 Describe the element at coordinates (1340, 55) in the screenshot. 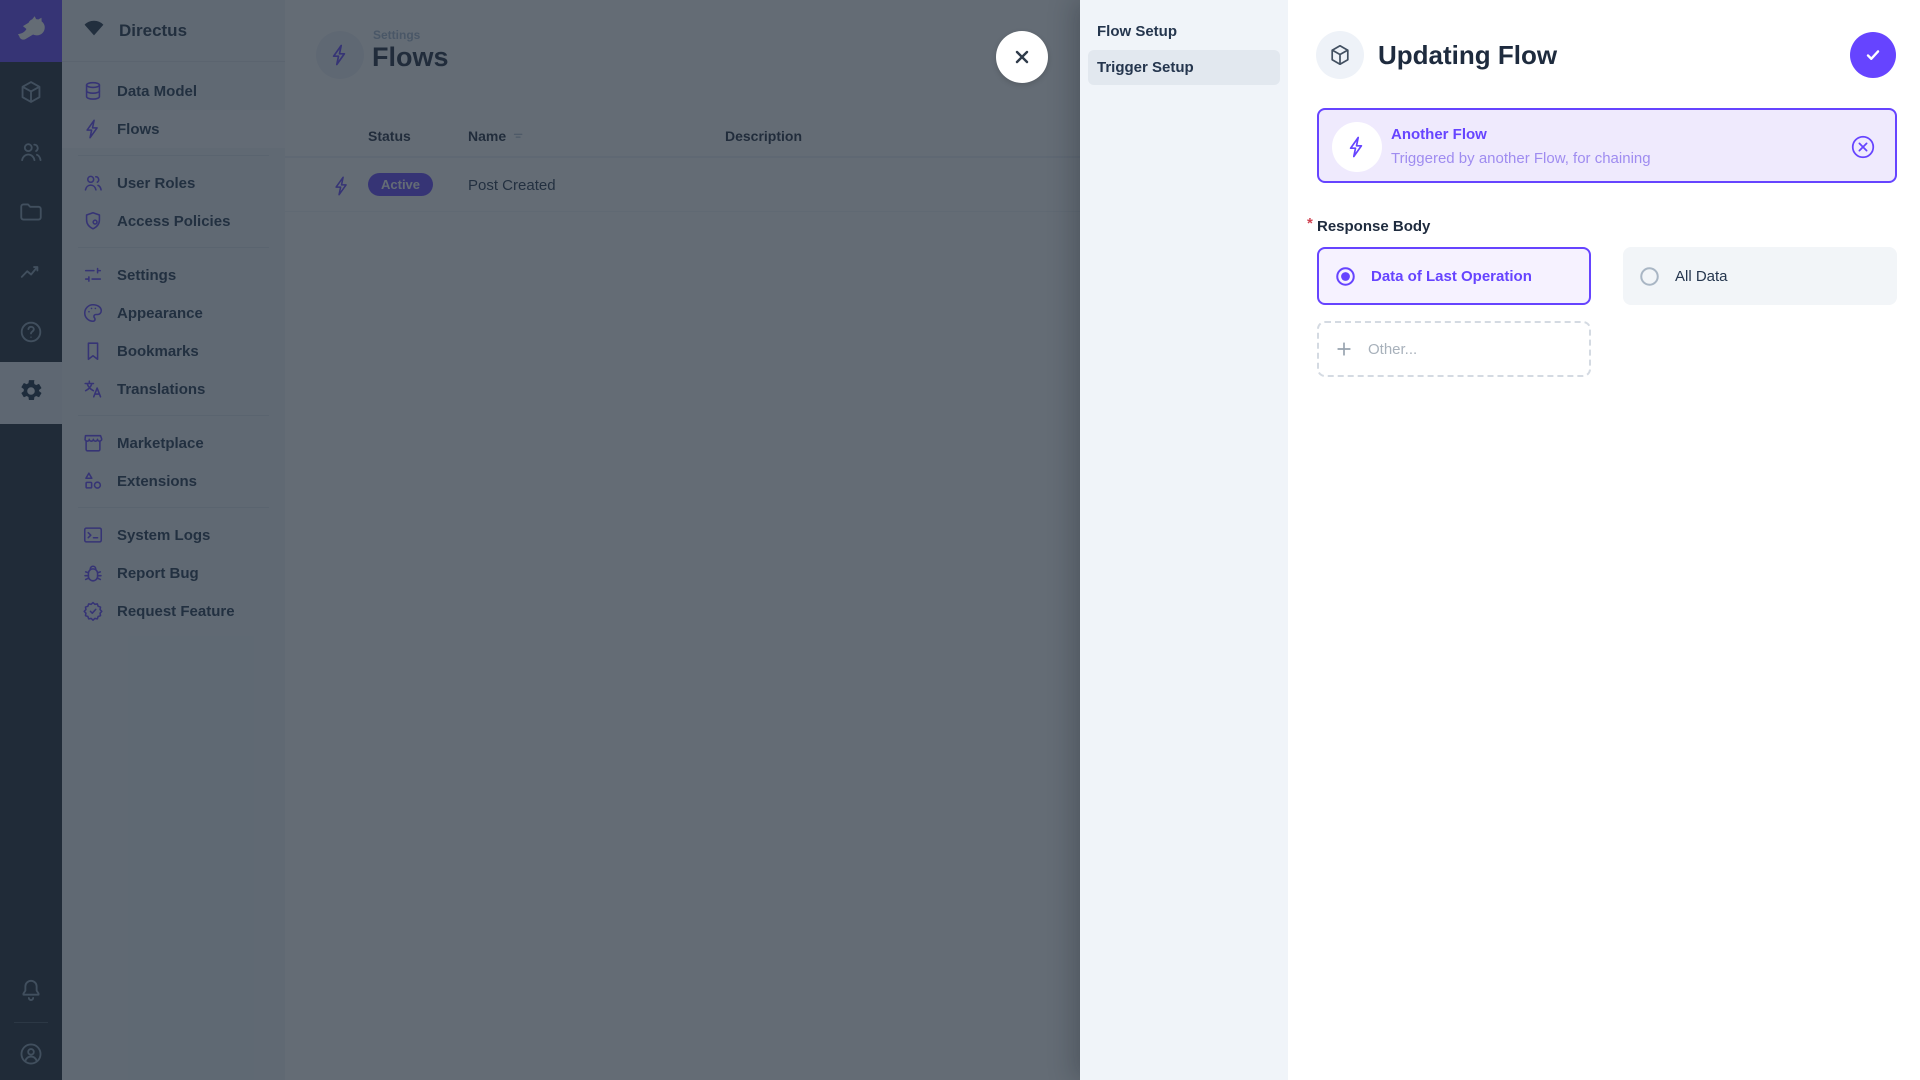

I see `box-cube-icon` at that location.